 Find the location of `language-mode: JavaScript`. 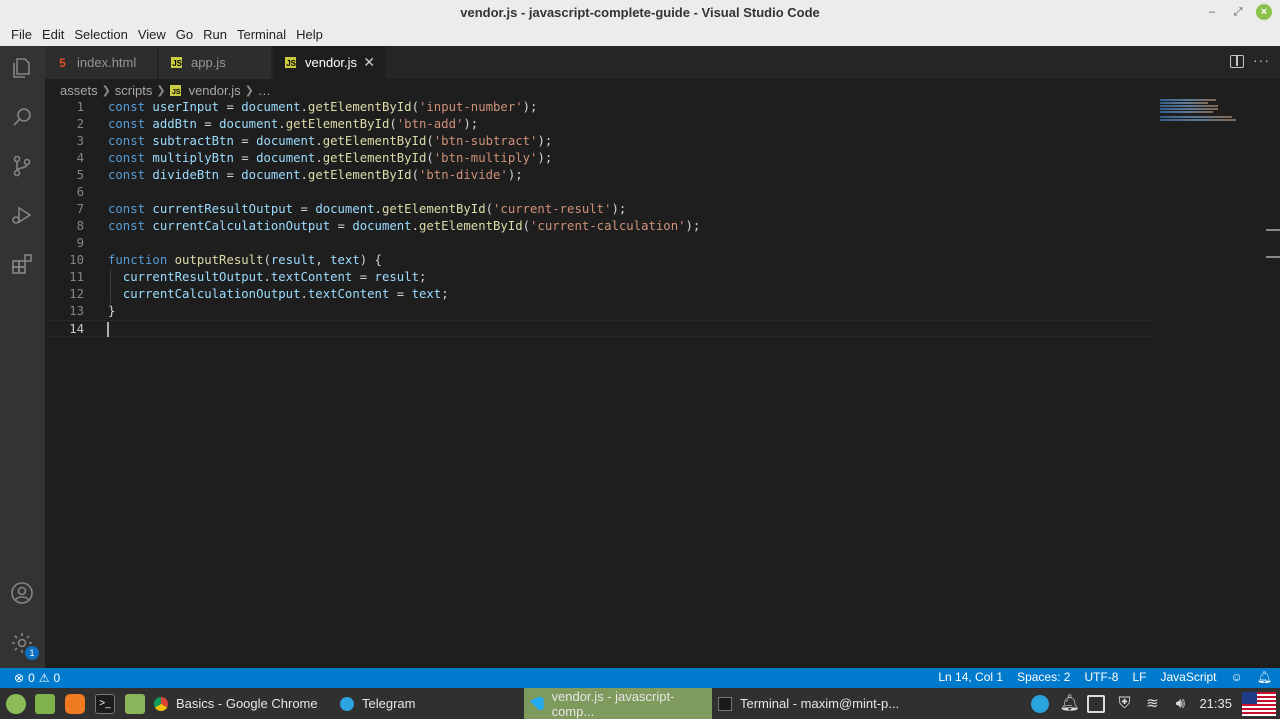

language-mode: JavaScript is located at coordinates (1188, 677).